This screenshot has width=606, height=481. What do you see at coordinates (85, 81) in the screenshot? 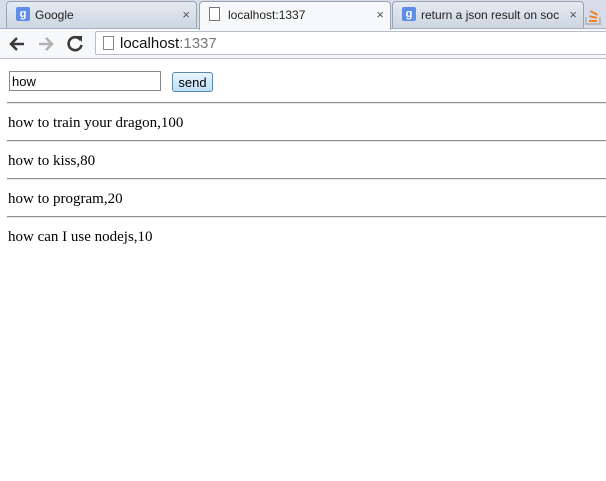
I see `search-input` at bounding box center [85, 81].